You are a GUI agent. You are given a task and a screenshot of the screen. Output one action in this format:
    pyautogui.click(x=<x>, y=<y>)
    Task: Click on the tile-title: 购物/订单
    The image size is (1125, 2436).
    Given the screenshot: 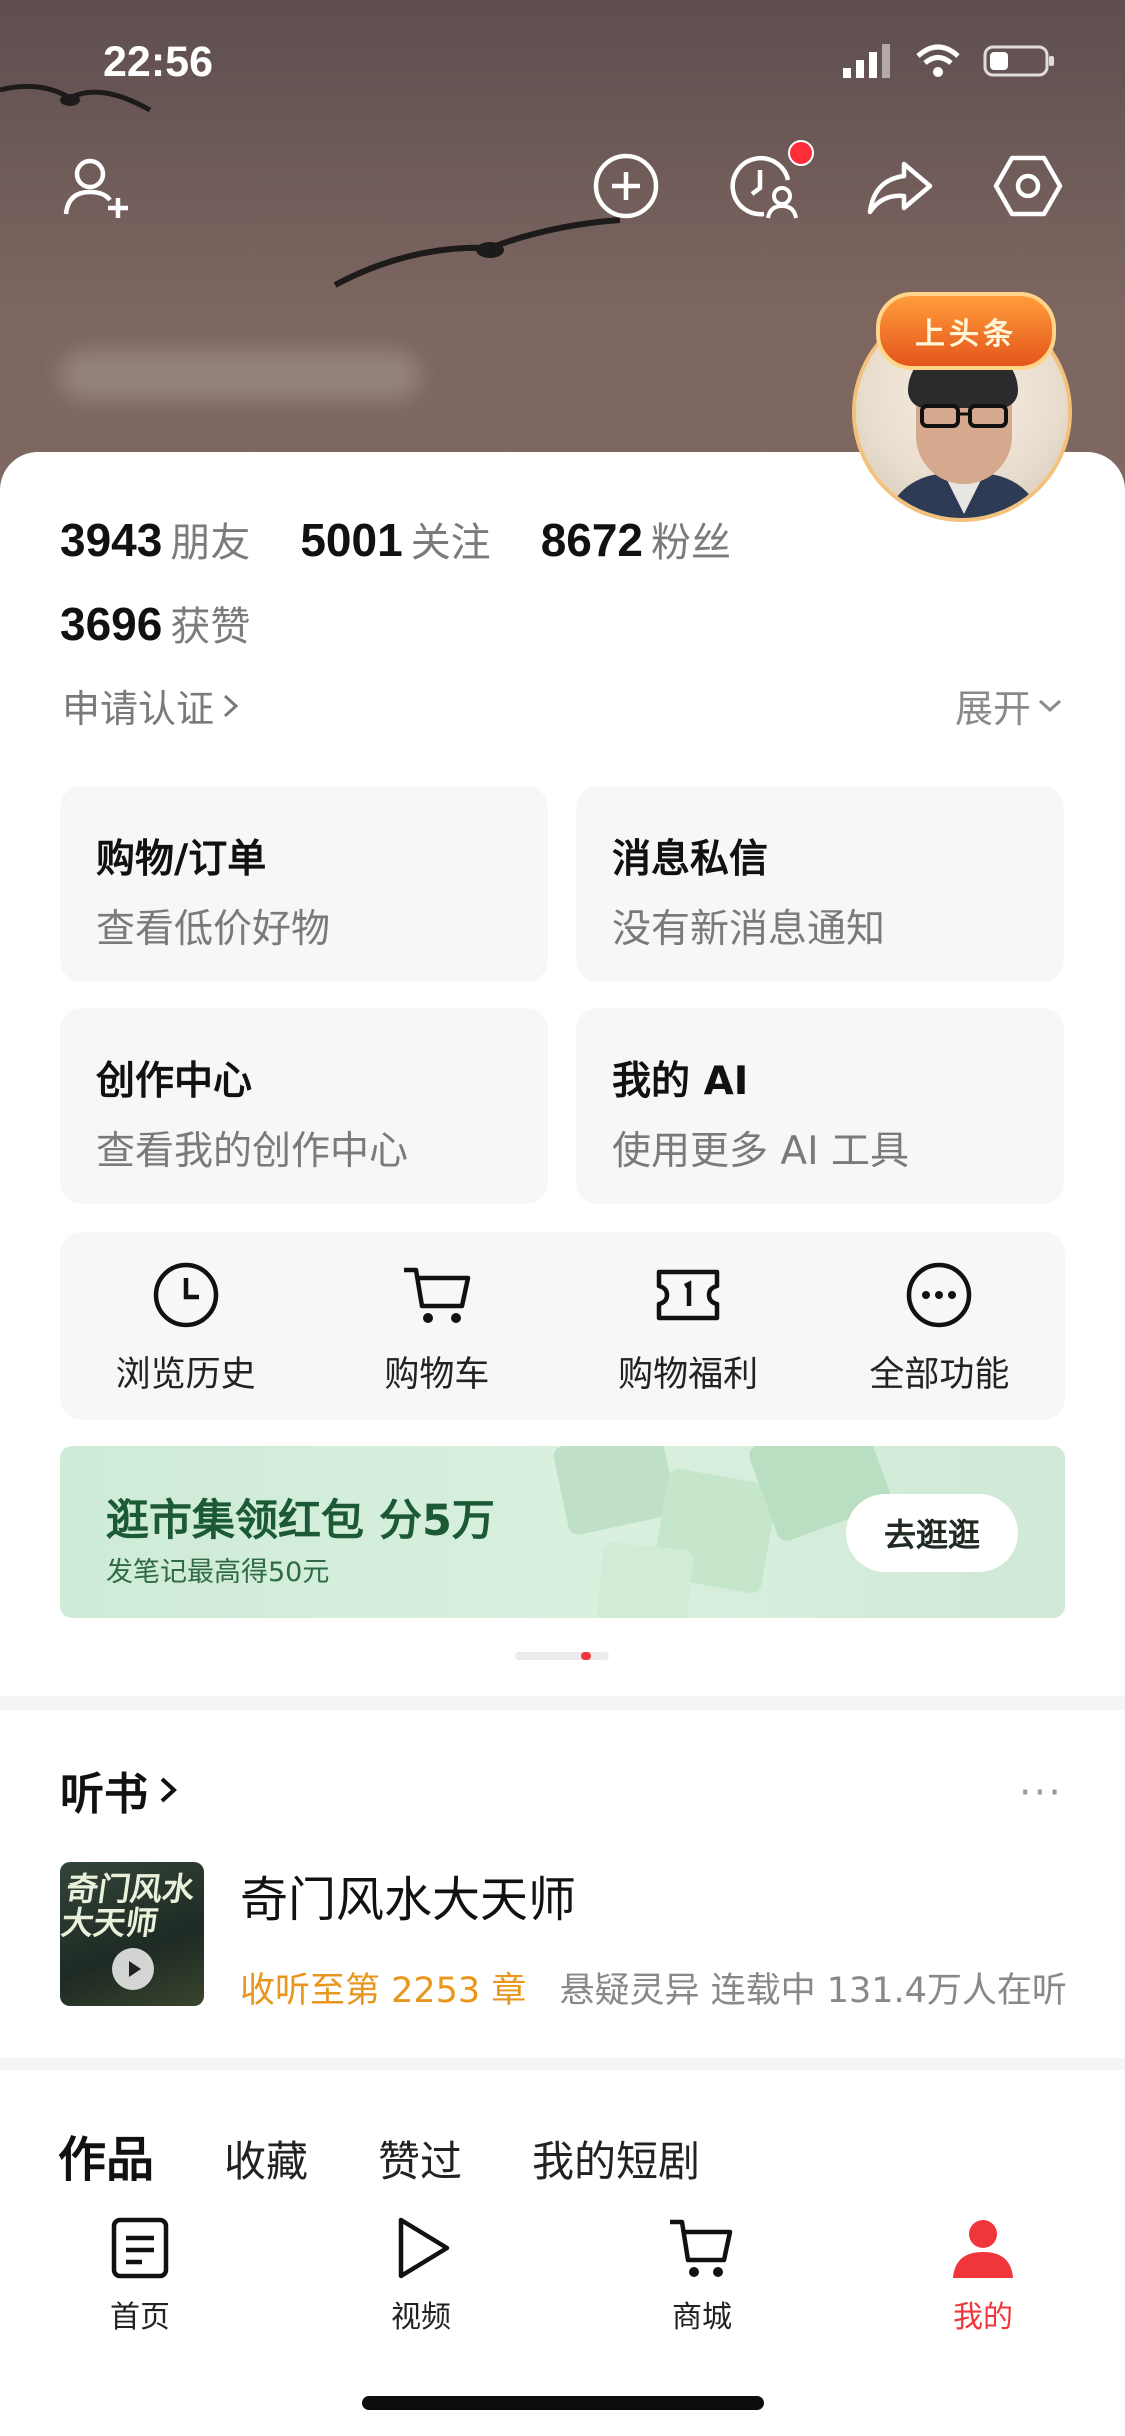 What is the action you would take?
    pyautogui.click(x=181, y=859)
    